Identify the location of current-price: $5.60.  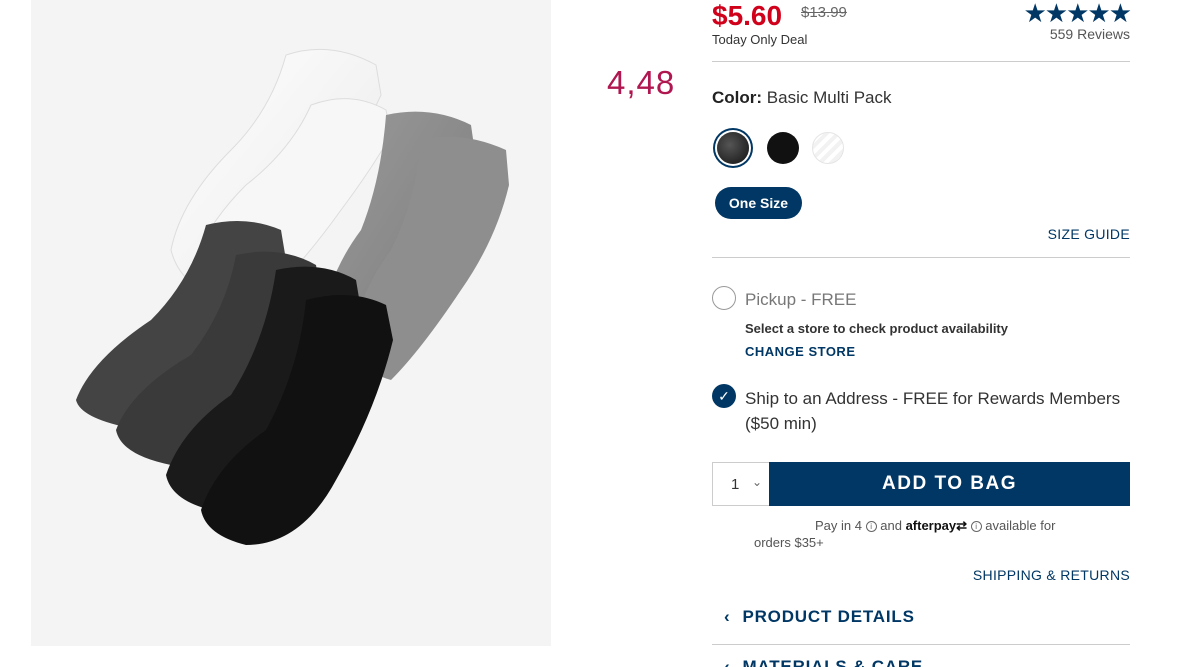
(747, 15).